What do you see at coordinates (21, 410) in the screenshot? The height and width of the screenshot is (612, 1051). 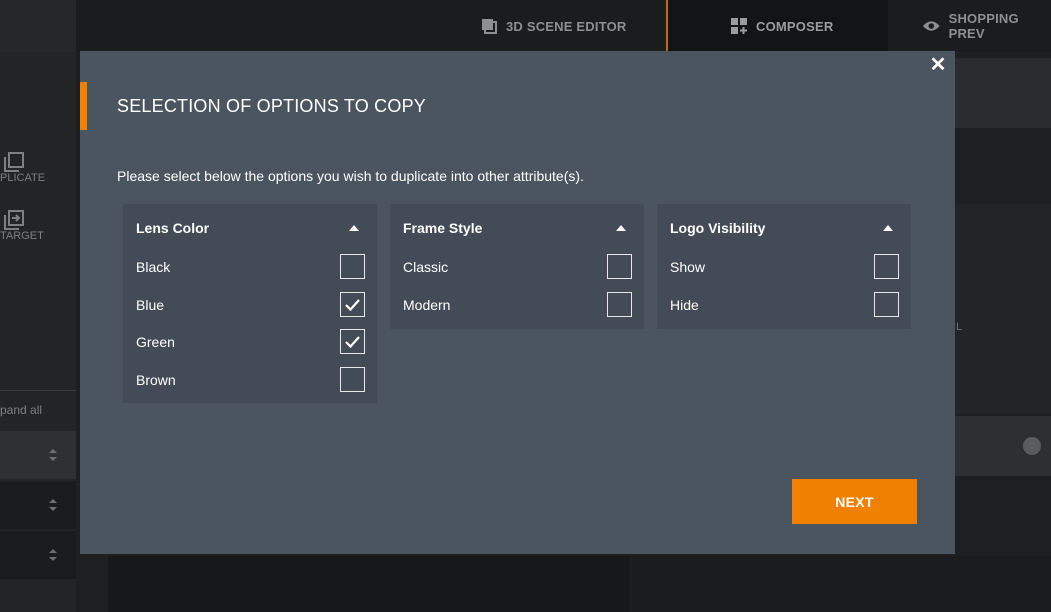 I see `expand-all-link: pand all` at bounding box center [21, 410].